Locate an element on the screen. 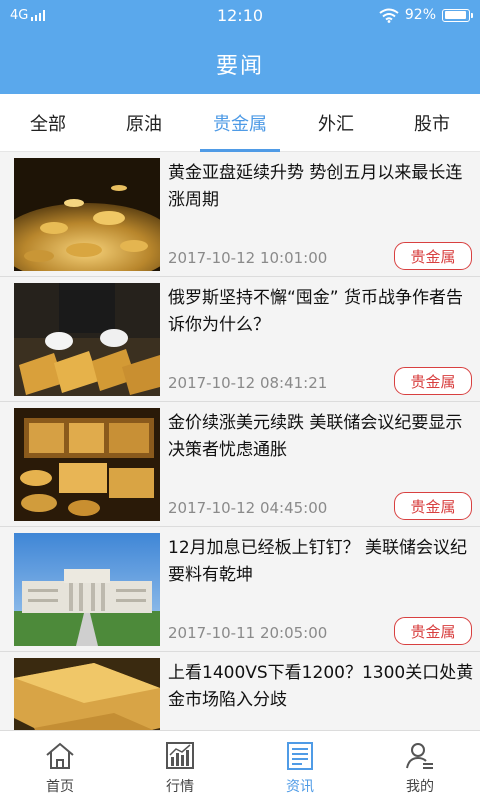 The width and height of the screenshot is (480, 800). bottom-nav: 首页 行情 资讯 我的 is located at coordinates (240, 765).